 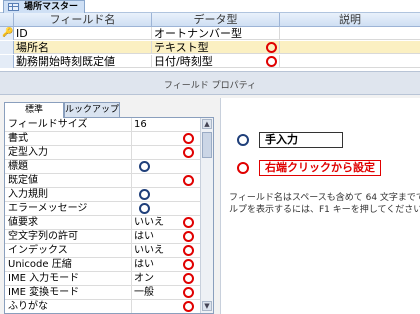 What do you see at coordinates (216, 33) in the screenshot?
I see `data-type-cell: オートナンバー型` at bounding box center [216, 33].